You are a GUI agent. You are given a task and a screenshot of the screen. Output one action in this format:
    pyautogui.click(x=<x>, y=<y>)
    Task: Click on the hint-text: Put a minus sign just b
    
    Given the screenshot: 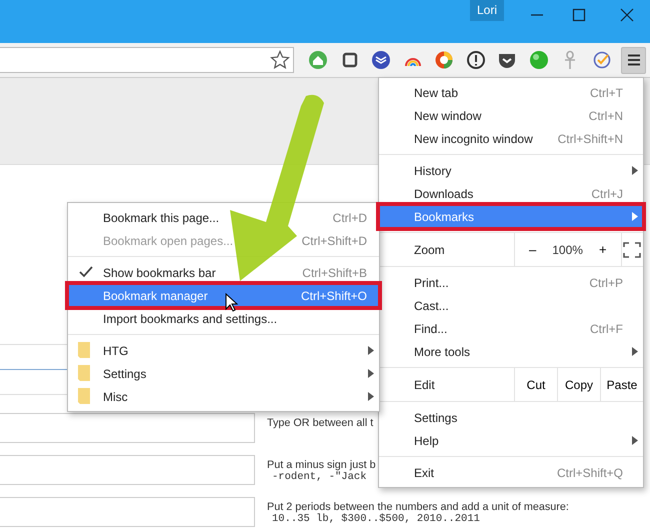 What is the action you would take?
    pyautogui.click(x=321, y=465)
    